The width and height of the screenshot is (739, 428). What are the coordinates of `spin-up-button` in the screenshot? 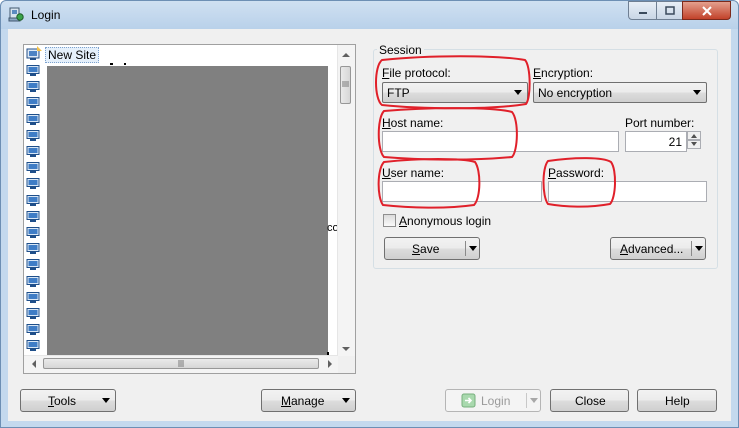 It's located at (694, 135).